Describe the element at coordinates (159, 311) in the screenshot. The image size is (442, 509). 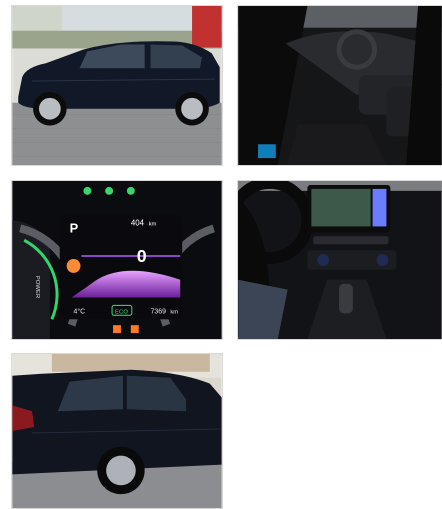
I see `odometer-readout: 7369` at that location.